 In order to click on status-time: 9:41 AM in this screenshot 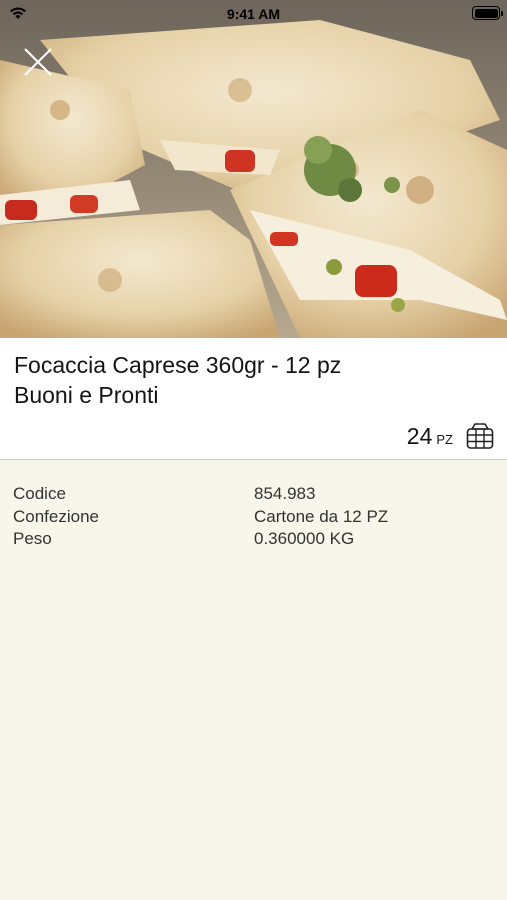, I will do `click(253, 14)`.